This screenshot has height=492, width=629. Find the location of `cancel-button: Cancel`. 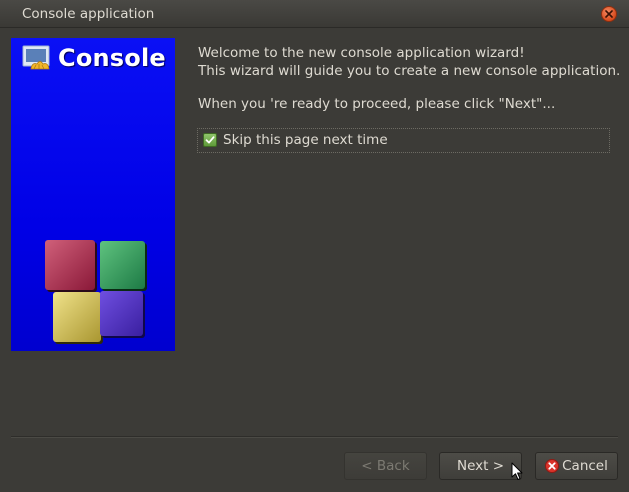

cancel-button: Cancel is located at coordinates (576, 466).